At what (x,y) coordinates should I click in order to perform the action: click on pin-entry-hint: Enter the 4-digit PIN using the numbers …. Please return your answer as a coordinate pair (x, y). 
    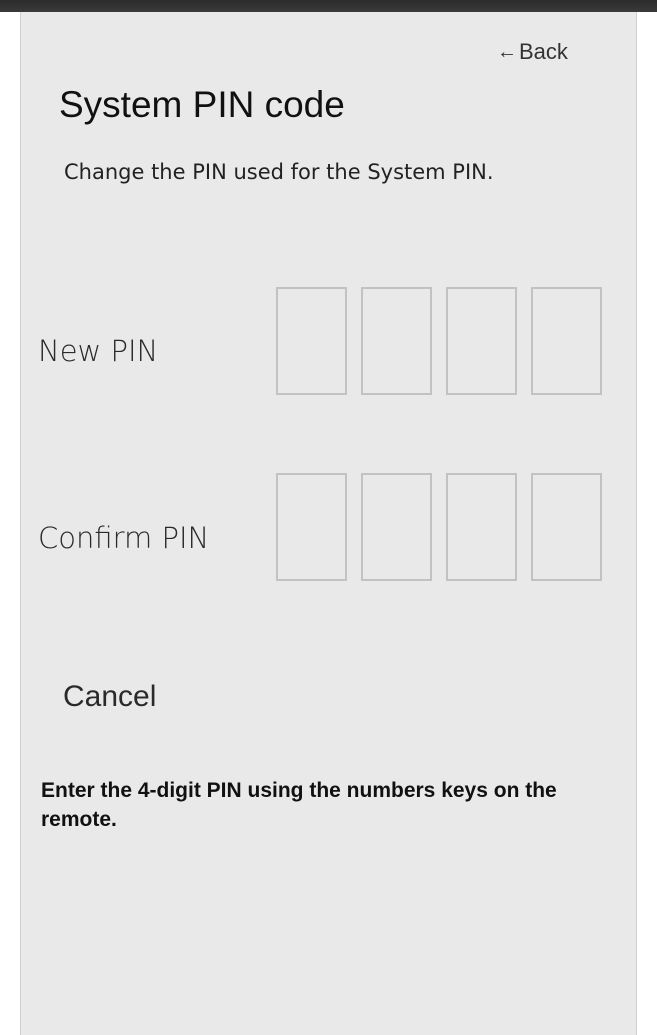
    Looking at the image, I should click on (299, 805).